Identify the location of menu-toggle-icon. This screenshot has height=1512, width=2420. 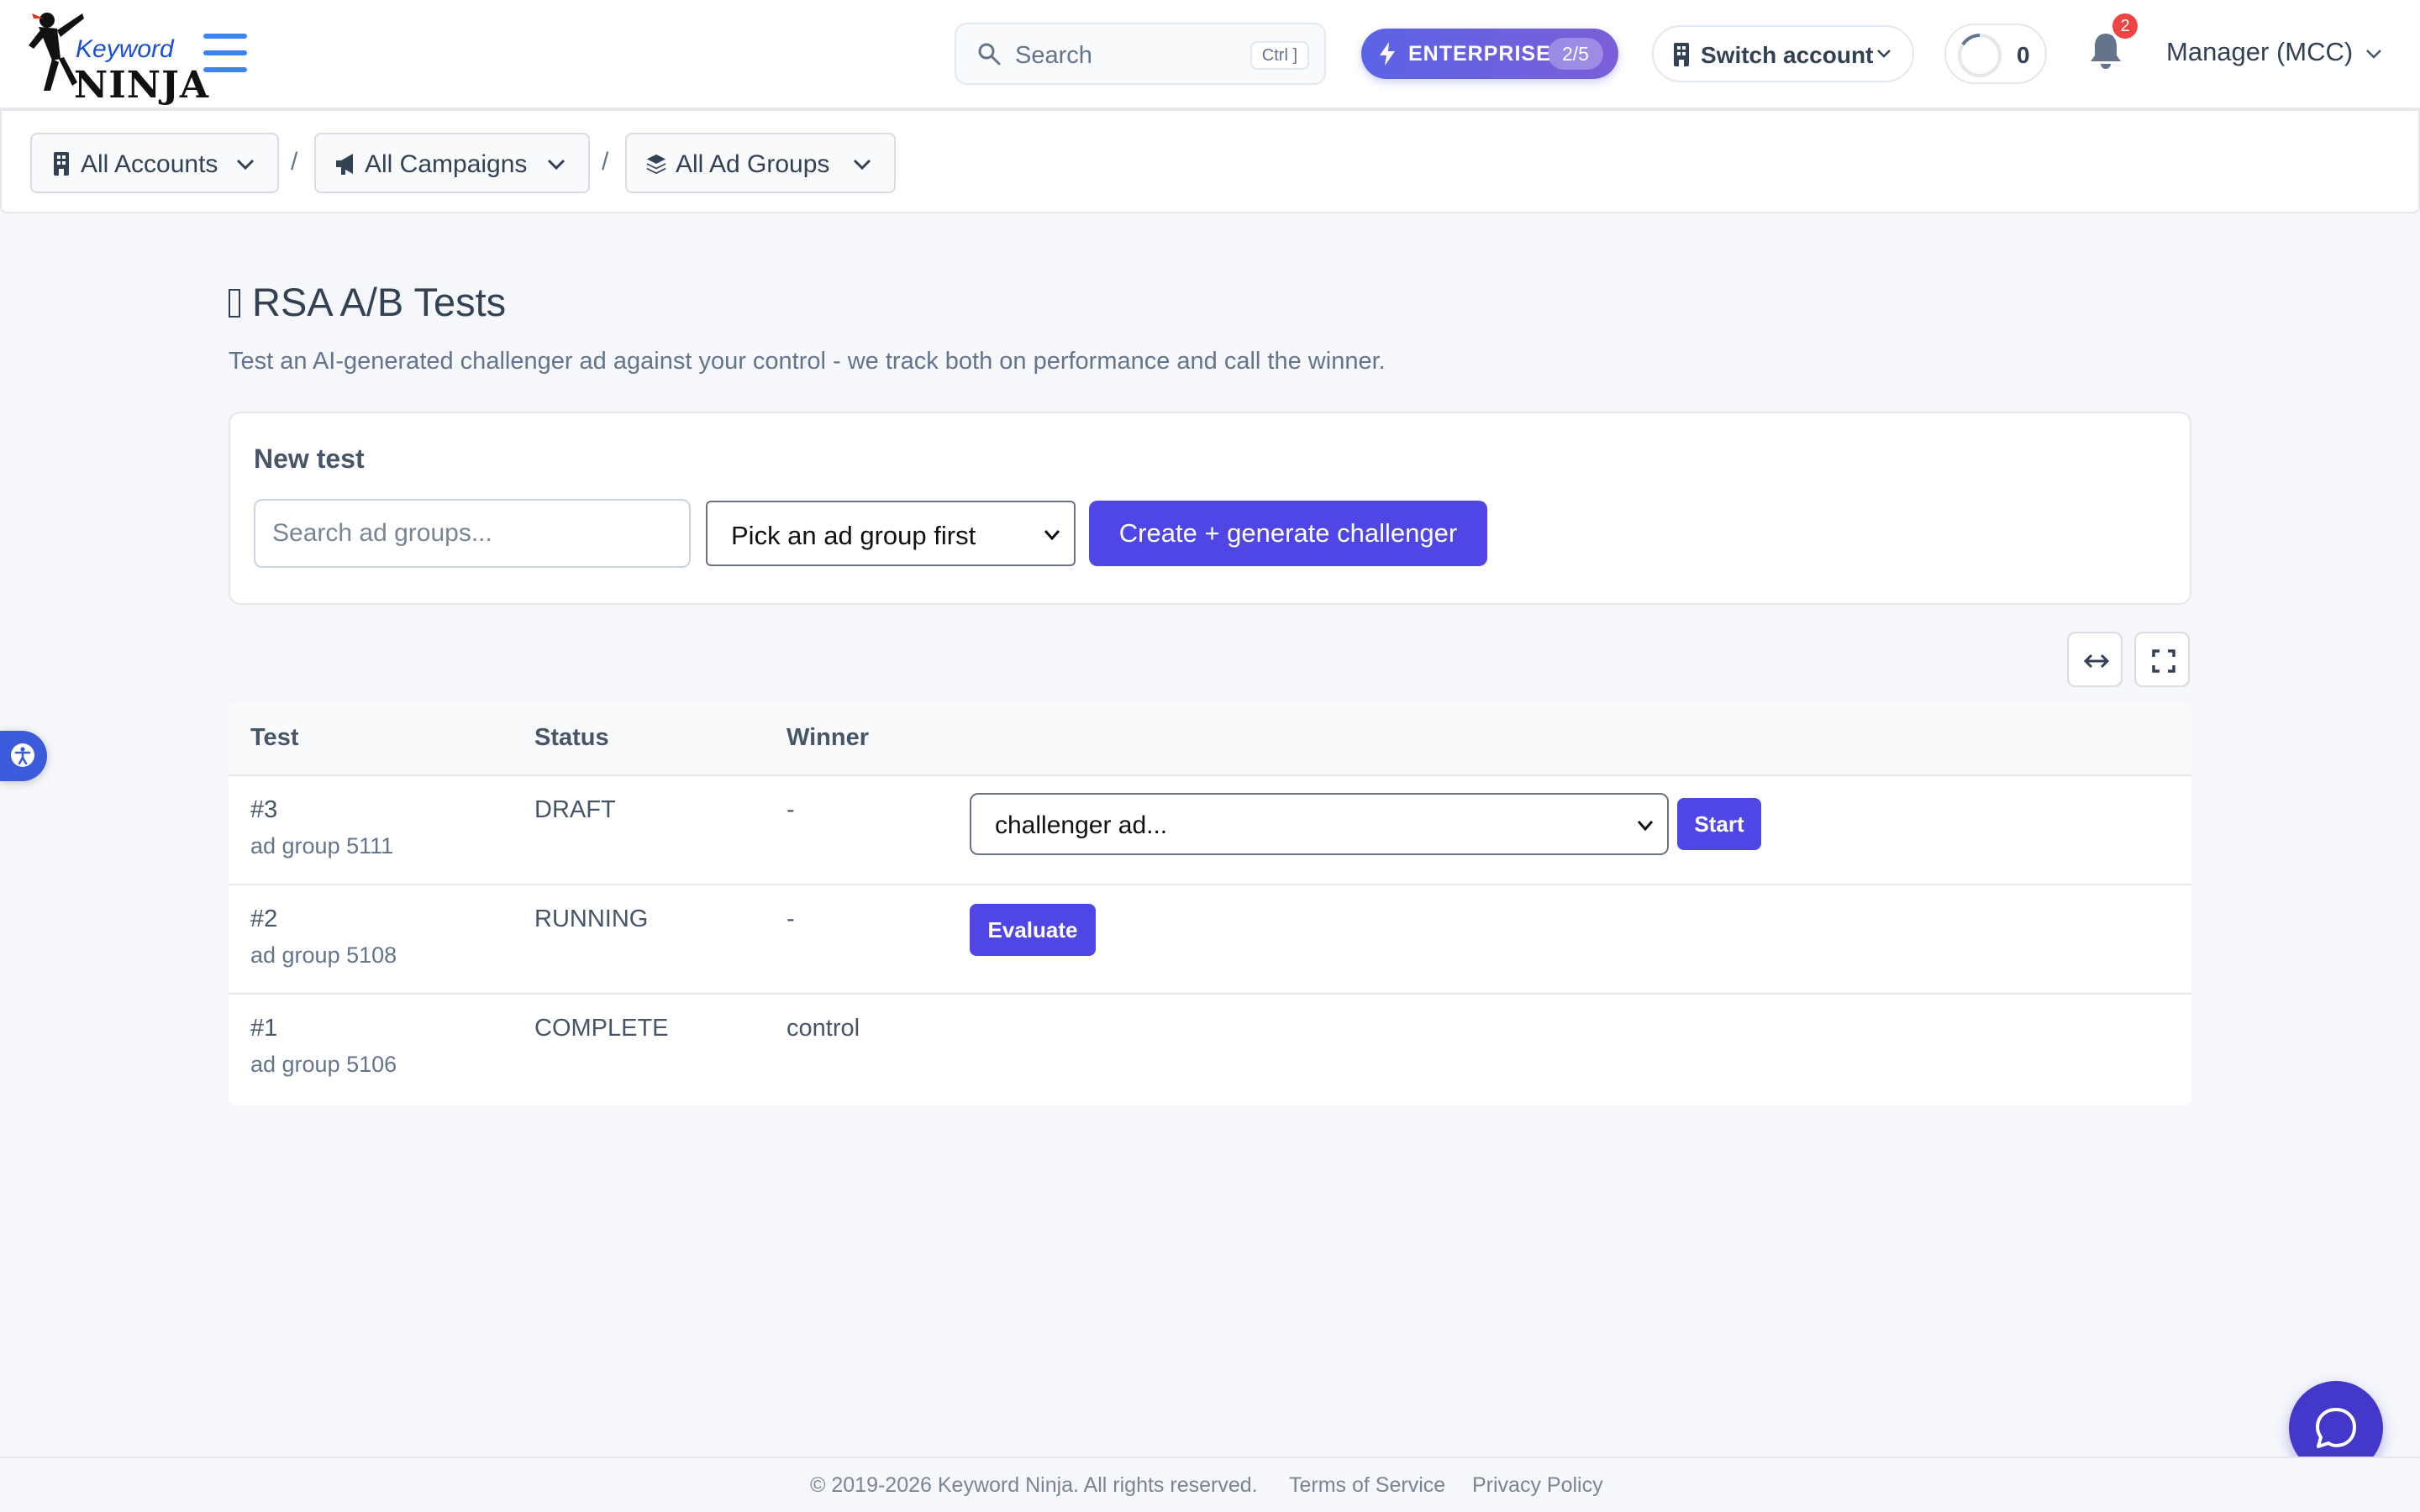
(225, 54).